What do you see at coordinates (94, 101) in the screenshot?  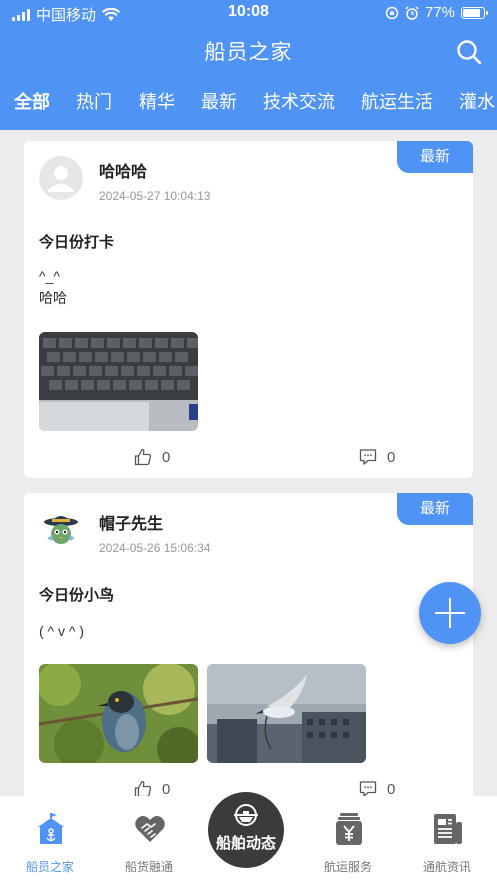 I see `tab-hot: 热门` at bounding box center [94, 101].